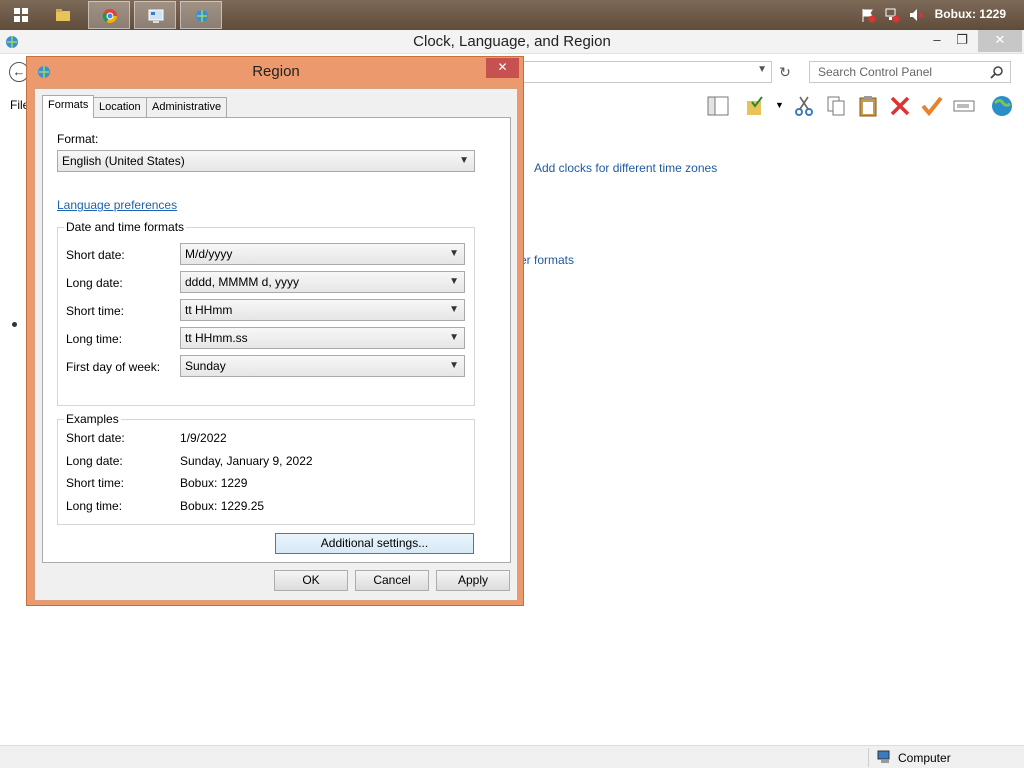  Describe the element at coordinates (209, 254) in the screenshot. I see `short-date-value: M/d/yyyy` at that location.